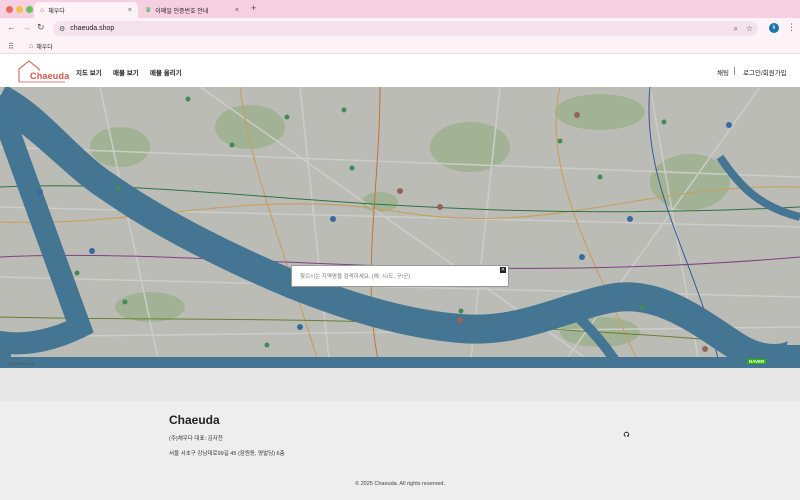  I want to click on github-icon, so click(626, 434).